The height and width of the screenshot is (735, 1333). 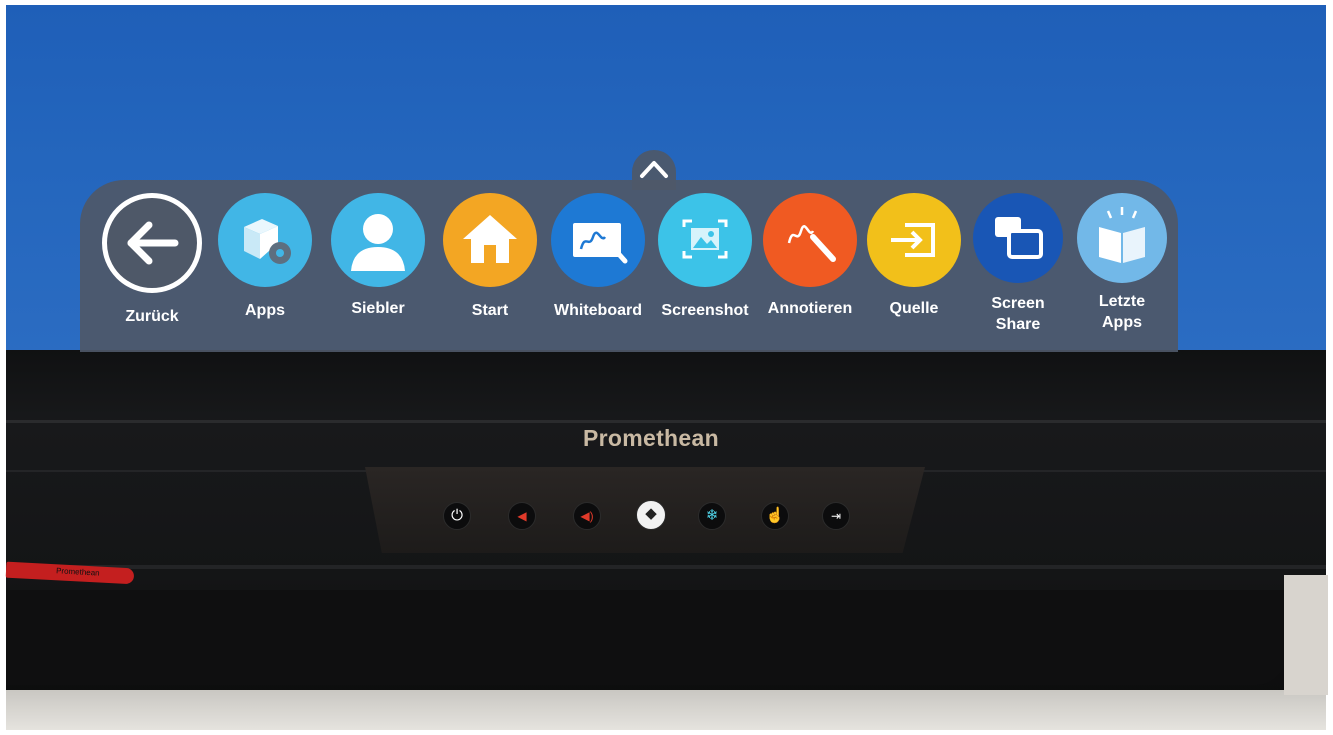 What do you see at coordinates (1122, 301) in the screenshot?
I see `menu-label-line1: Letzte` at bounding box center [1122, 301].